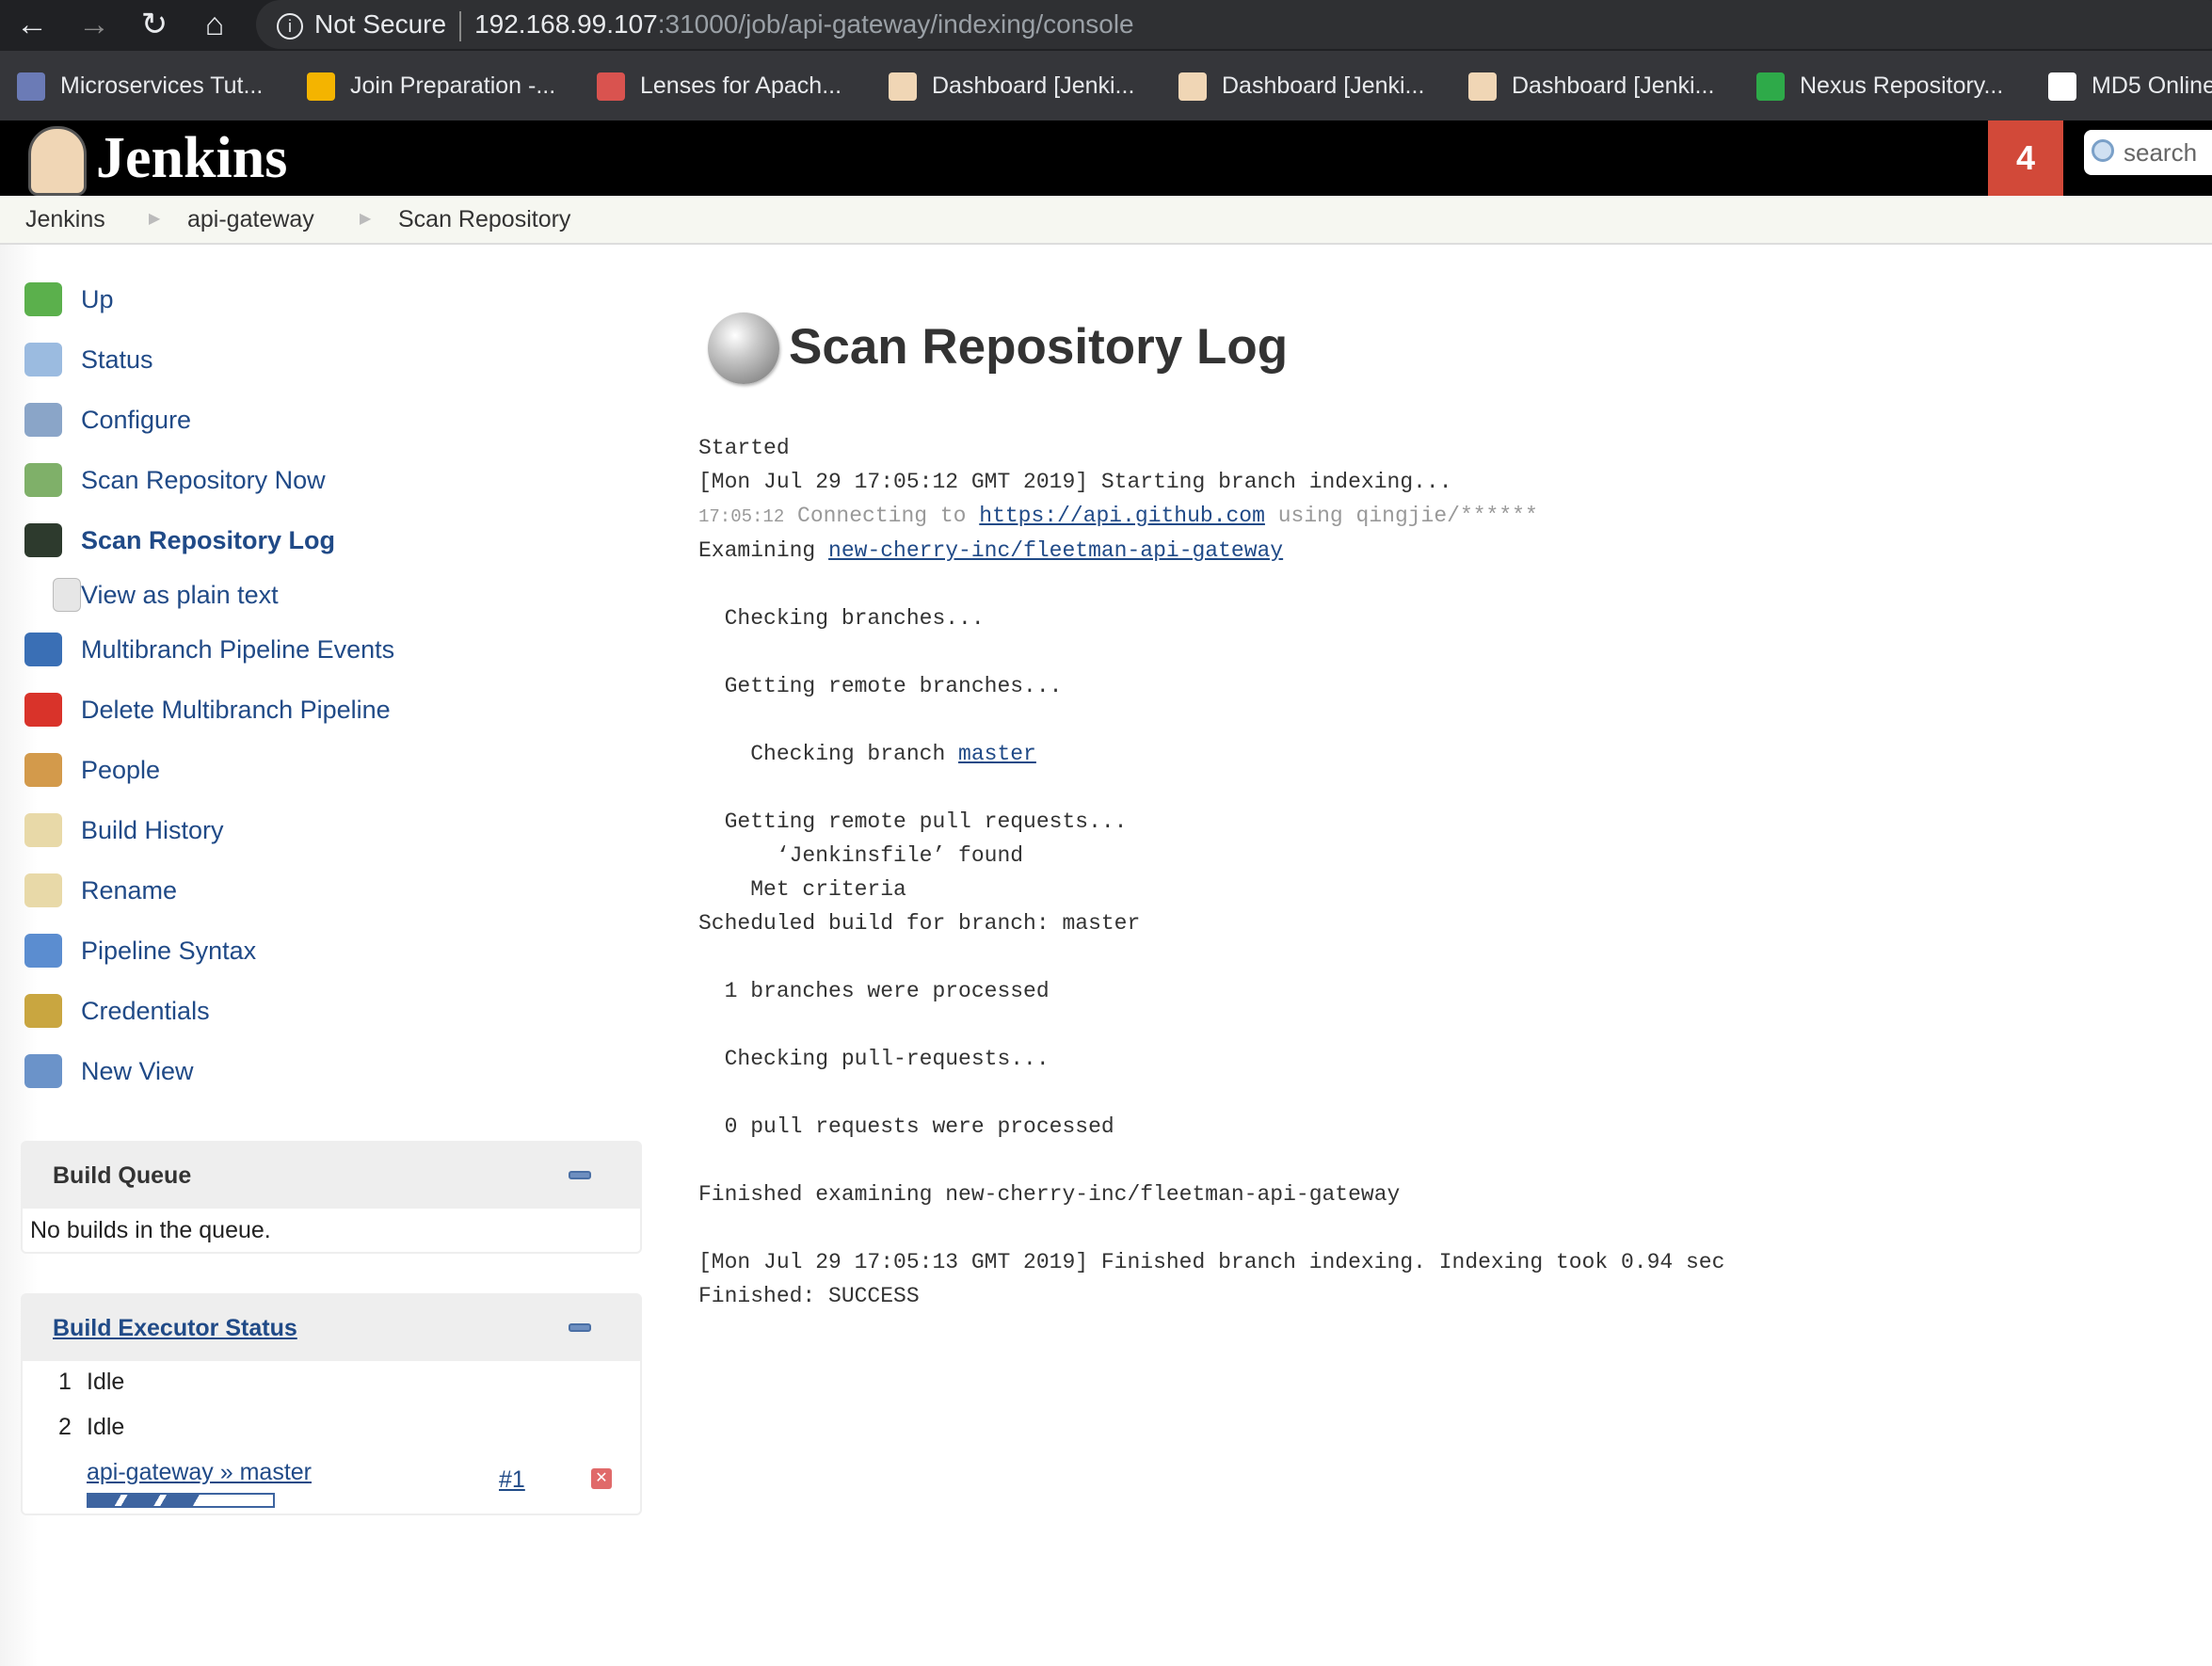 This screenshot has height=1666, width=2212. What do you see at coordinates (861, 855) in the screenshot?
I see `log-text: ‘Jenkinsfile’ found` at bounding box center [861, 855].